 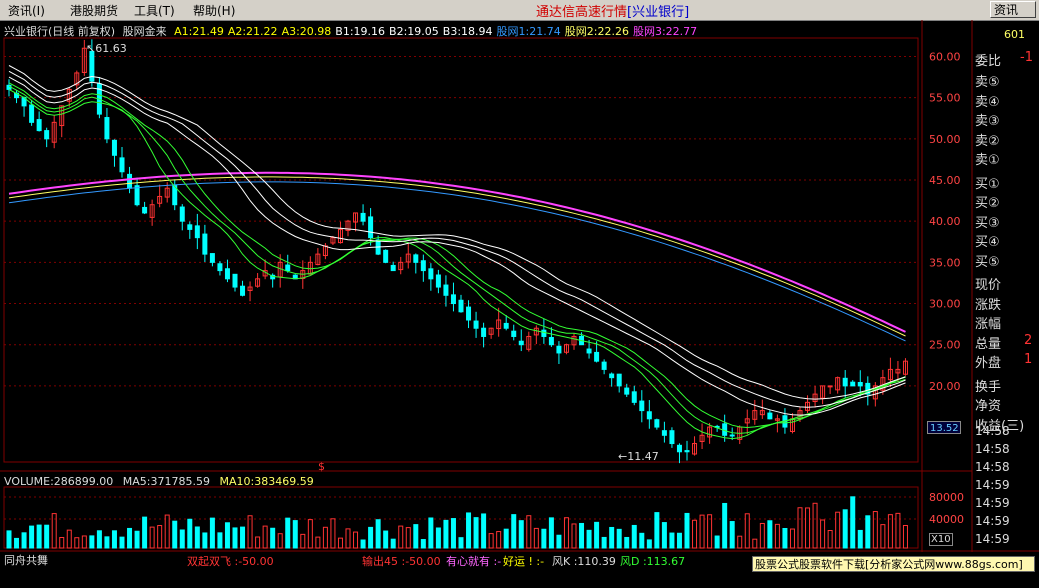 What do you see at coordinates (144, 31) in the screenshot?
I see `indicator-name: 股网金来` at bounding box center [144, 31].